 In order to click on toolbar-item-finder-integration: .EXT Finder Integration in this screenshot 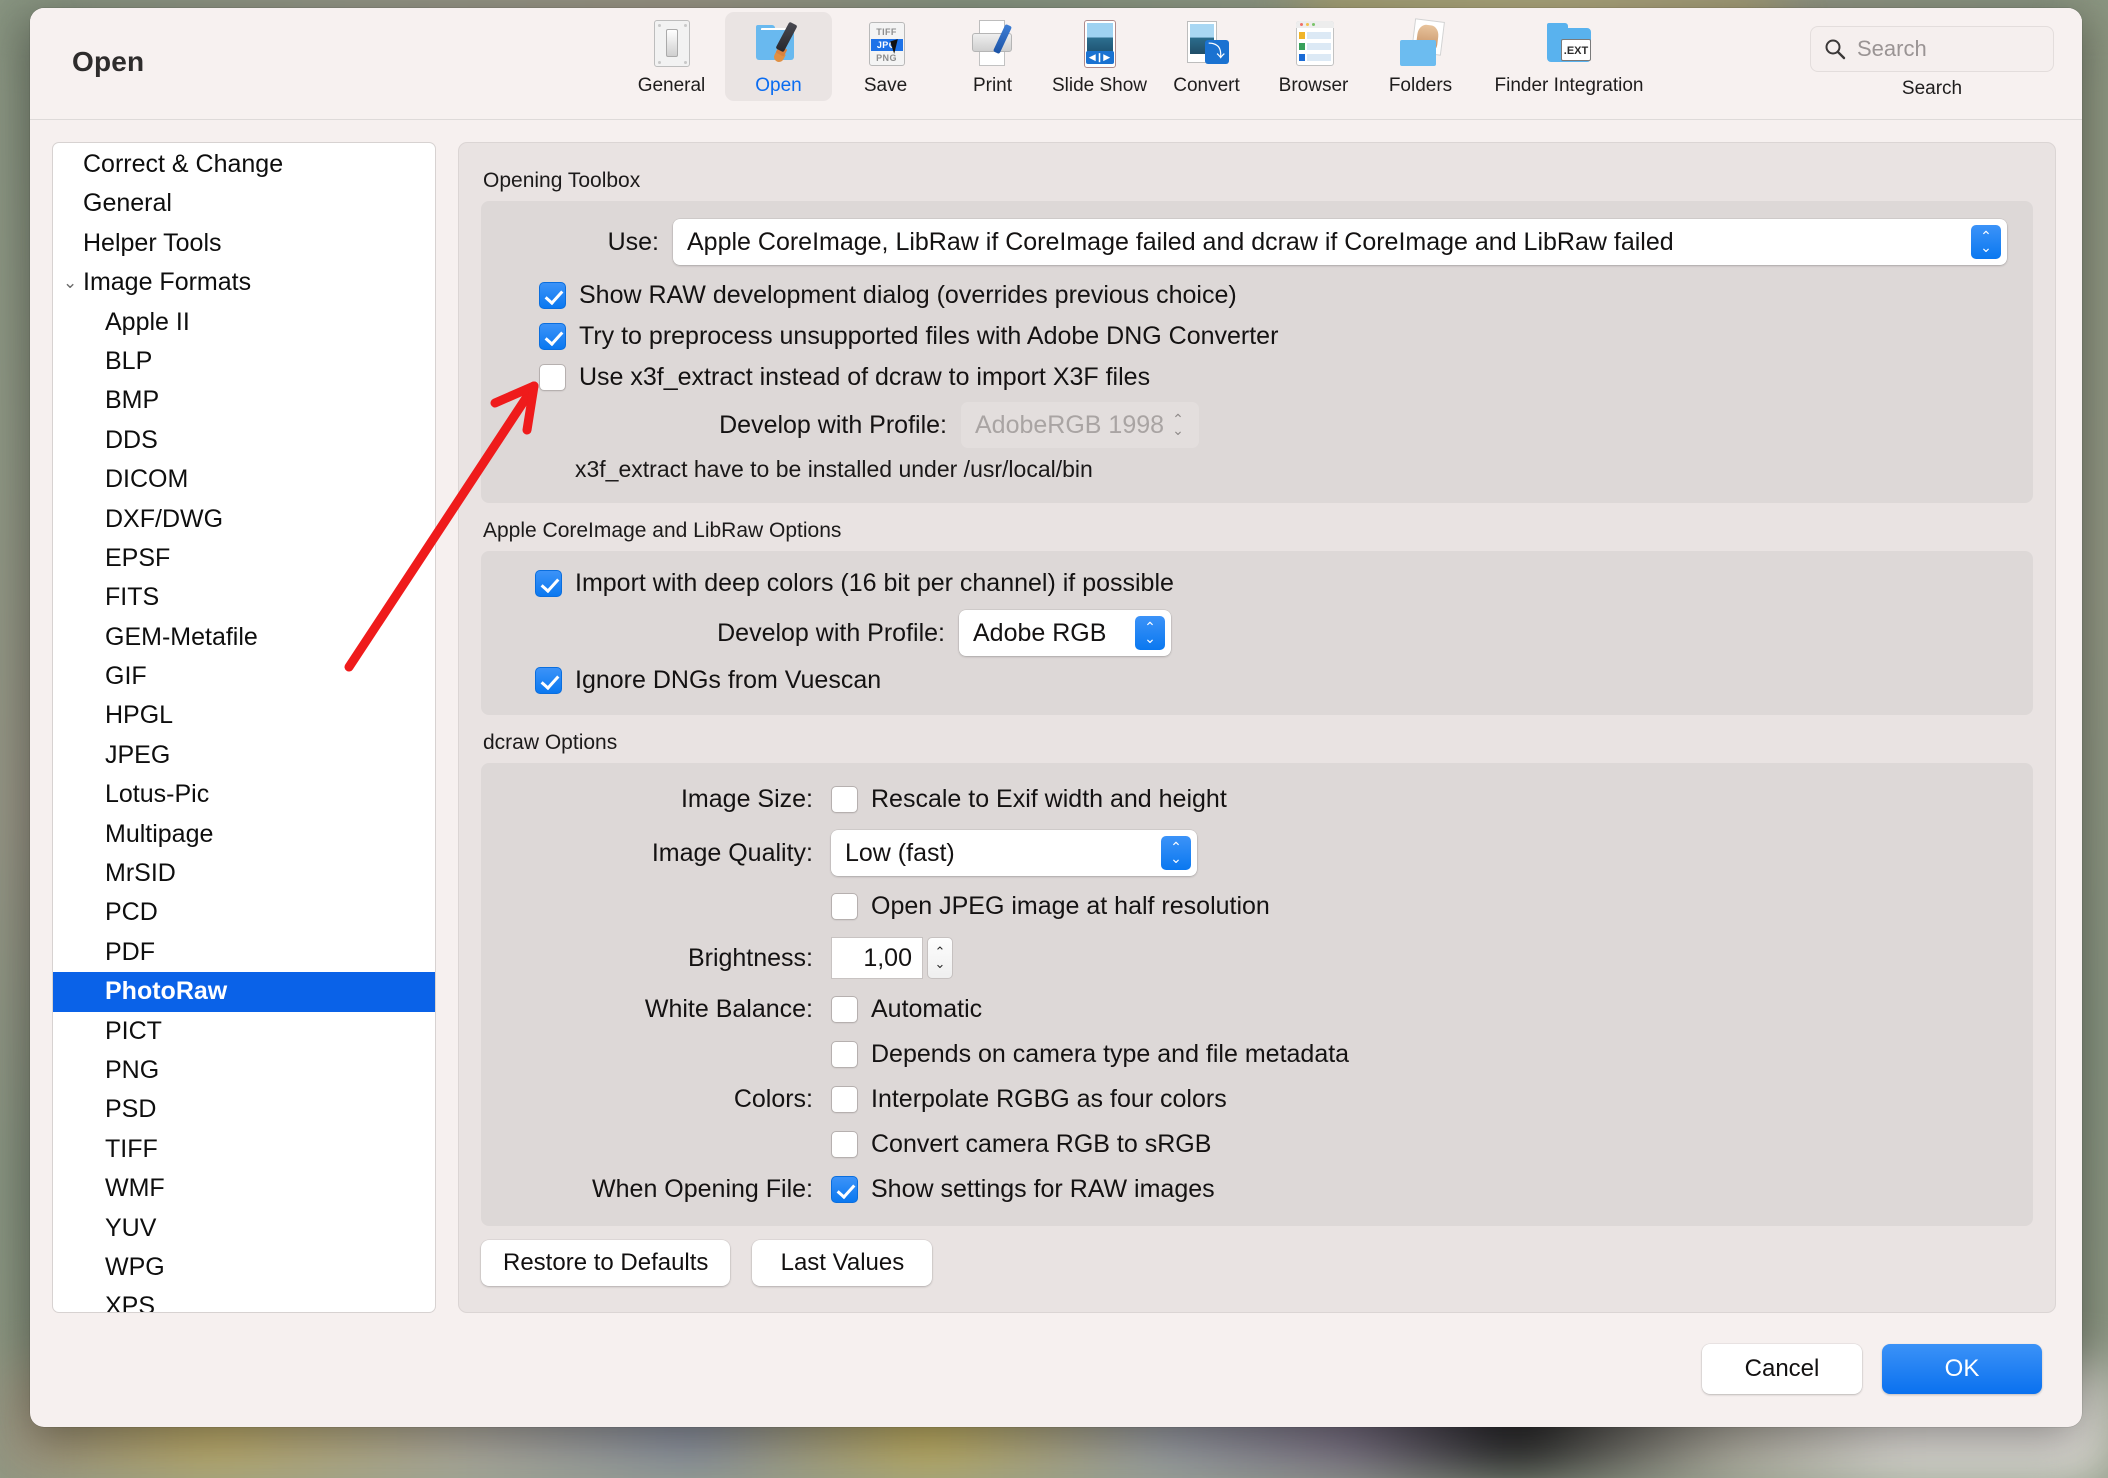, I will do `click(1569, 56)`.